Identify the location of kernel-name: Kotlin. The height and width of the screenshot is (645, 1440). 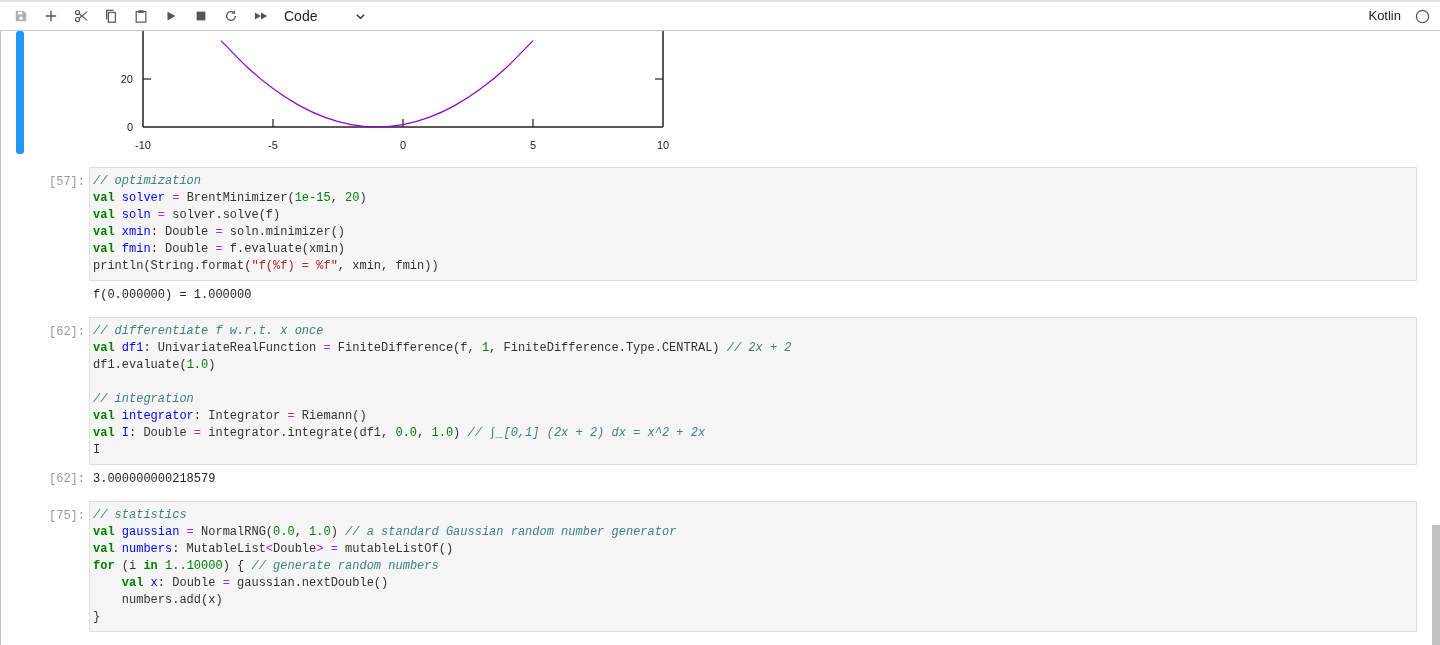
(1384, 16).